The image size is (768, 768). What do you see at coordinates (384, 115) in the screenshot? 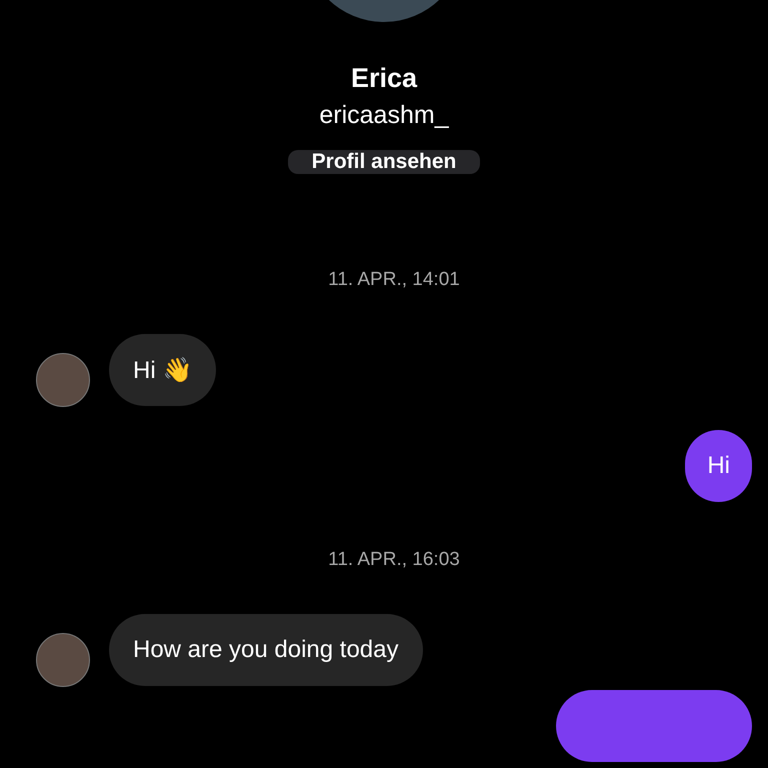
I see `profile-username: ericaashm_` at bounding box center [384, 115].